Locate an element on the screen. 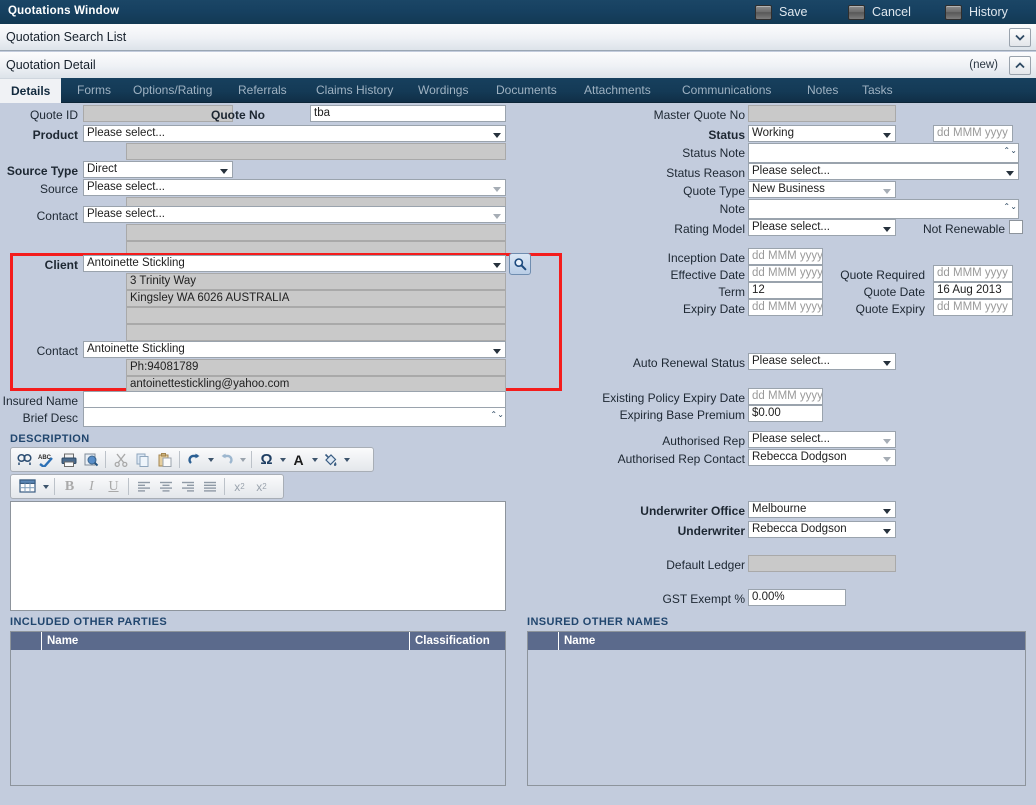 The height and width of the screenshot is (805, 1036). expiring-base-premium-field: $0.00 is located at coordinates (785, 413).